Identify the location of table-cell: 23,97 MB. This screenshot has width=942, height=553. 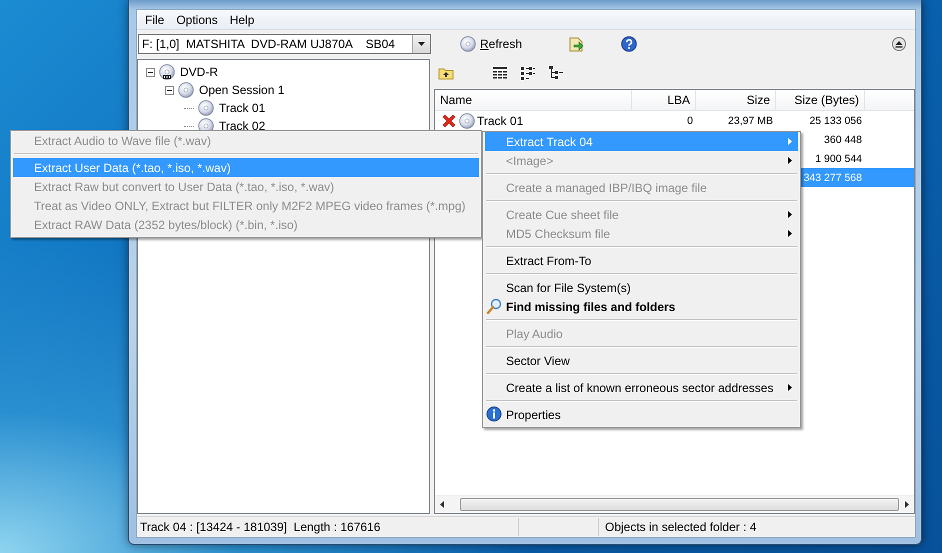
(750, 120).